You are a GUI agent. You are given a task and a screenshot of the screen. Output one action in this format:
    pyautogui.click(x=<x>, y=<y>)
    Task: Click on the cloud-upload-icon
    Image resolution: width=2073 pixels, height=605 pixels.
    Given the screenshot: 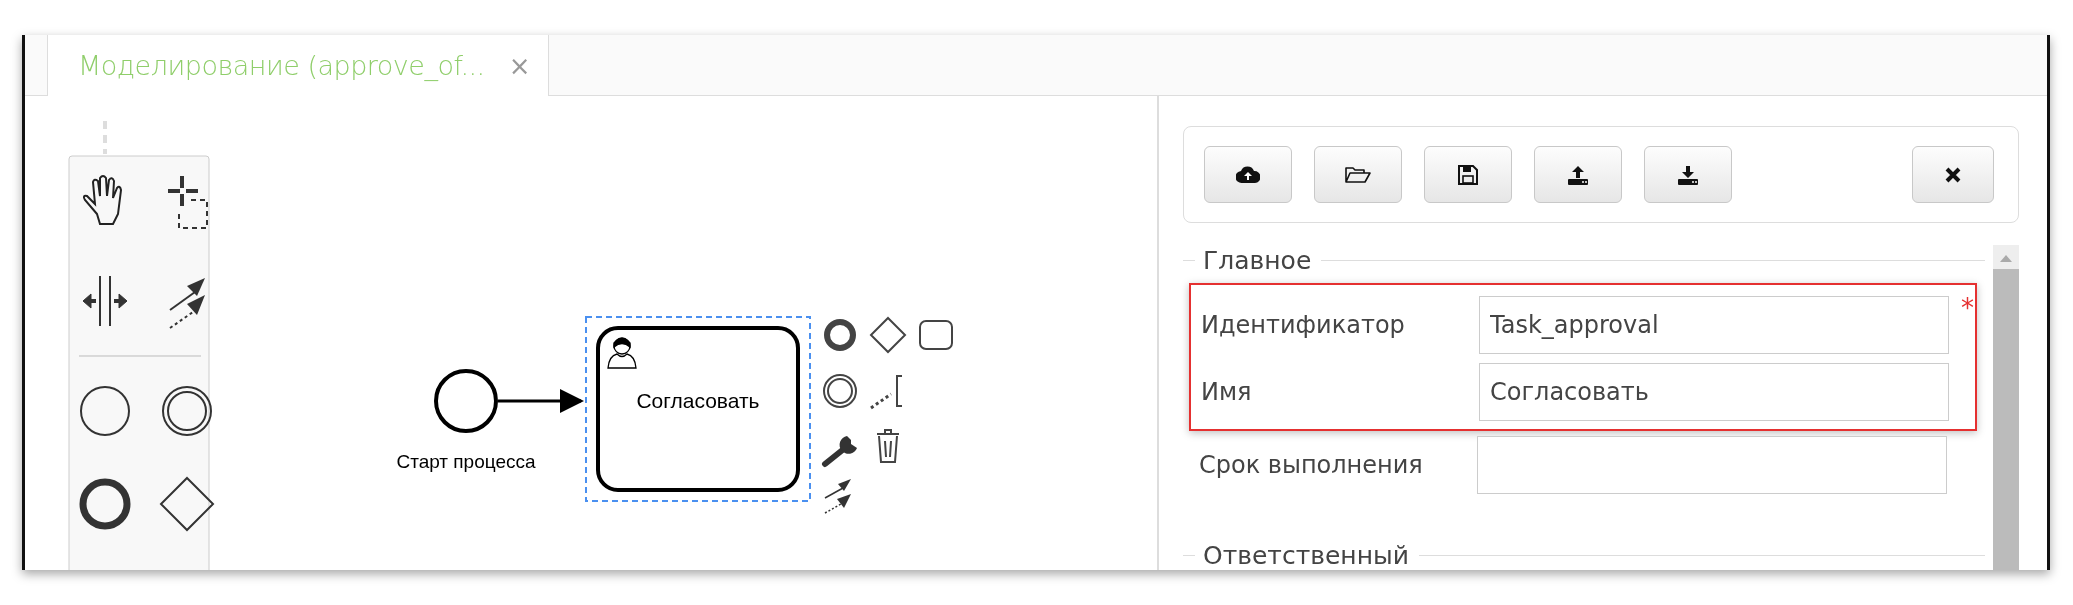 What is the action you would take?
    pyautogui.click(x=1248, y=174)
    